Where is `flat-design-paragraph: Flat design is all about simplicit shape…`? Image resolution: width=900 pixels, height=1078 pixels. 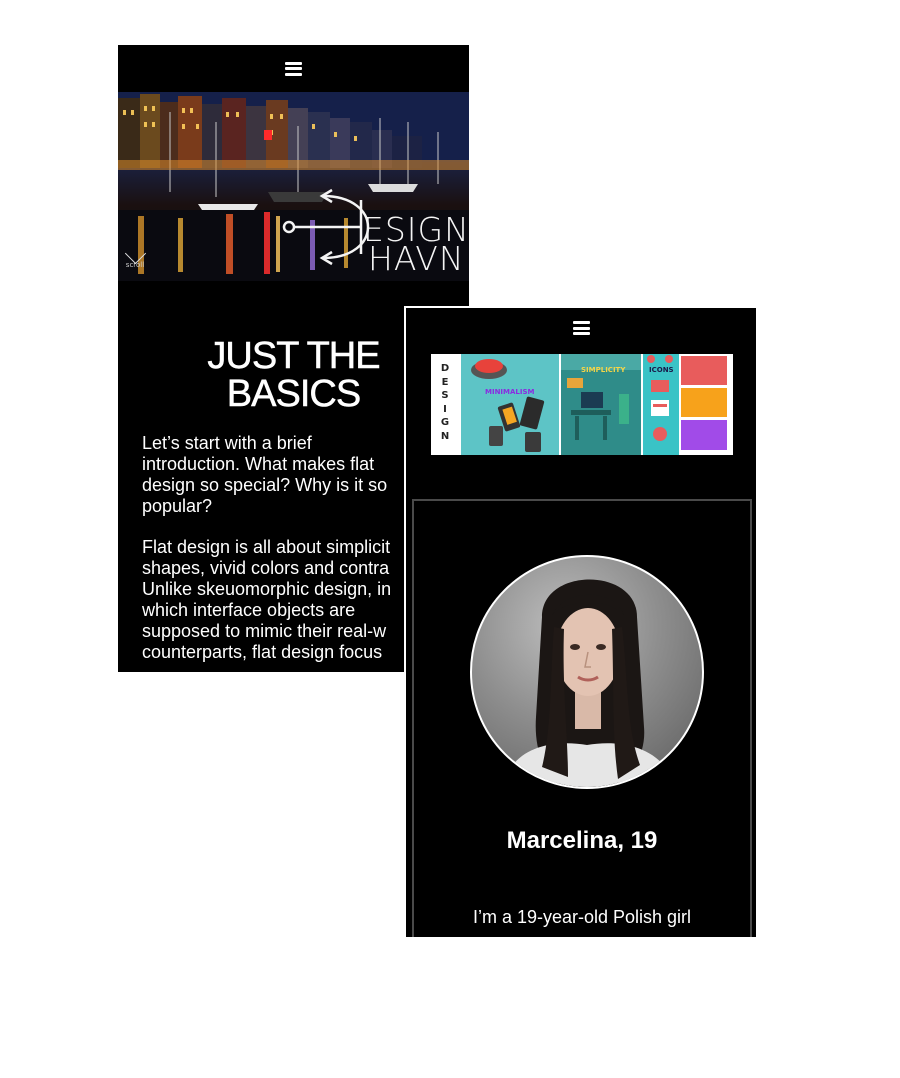 flat-design-paragraph: Flat design is all about simplicit shape… is located at coordinates (267, 599).